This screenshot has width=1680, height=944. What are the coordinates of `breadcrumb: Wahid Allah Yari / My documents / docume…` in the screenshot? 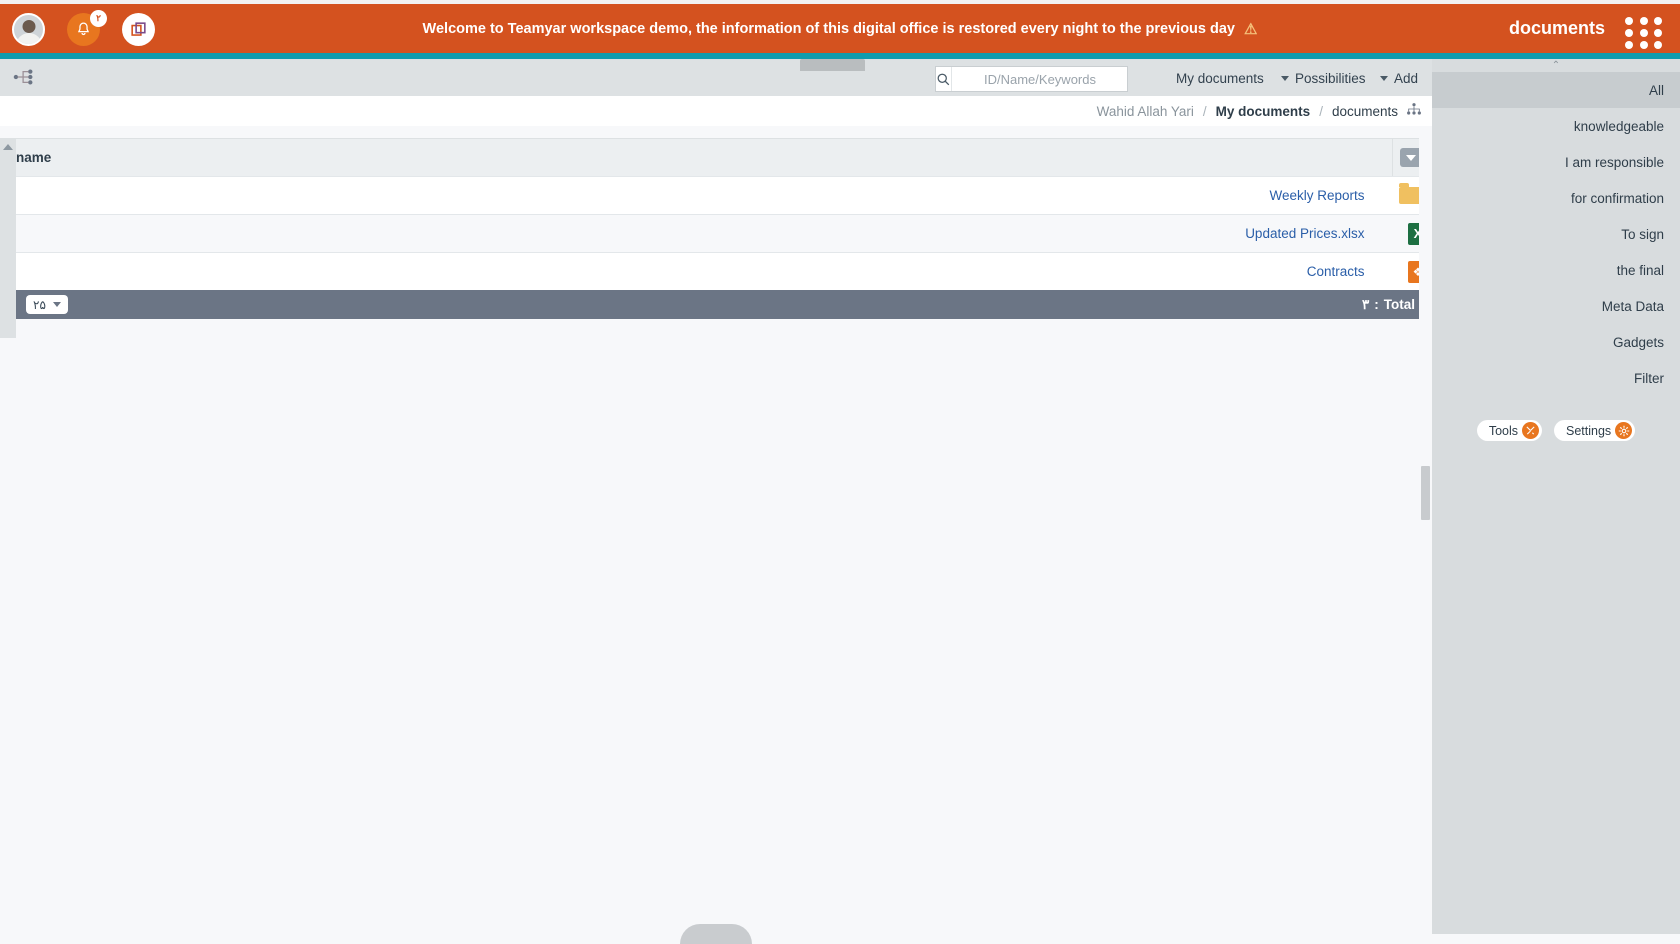 It's located at (1247, 111).